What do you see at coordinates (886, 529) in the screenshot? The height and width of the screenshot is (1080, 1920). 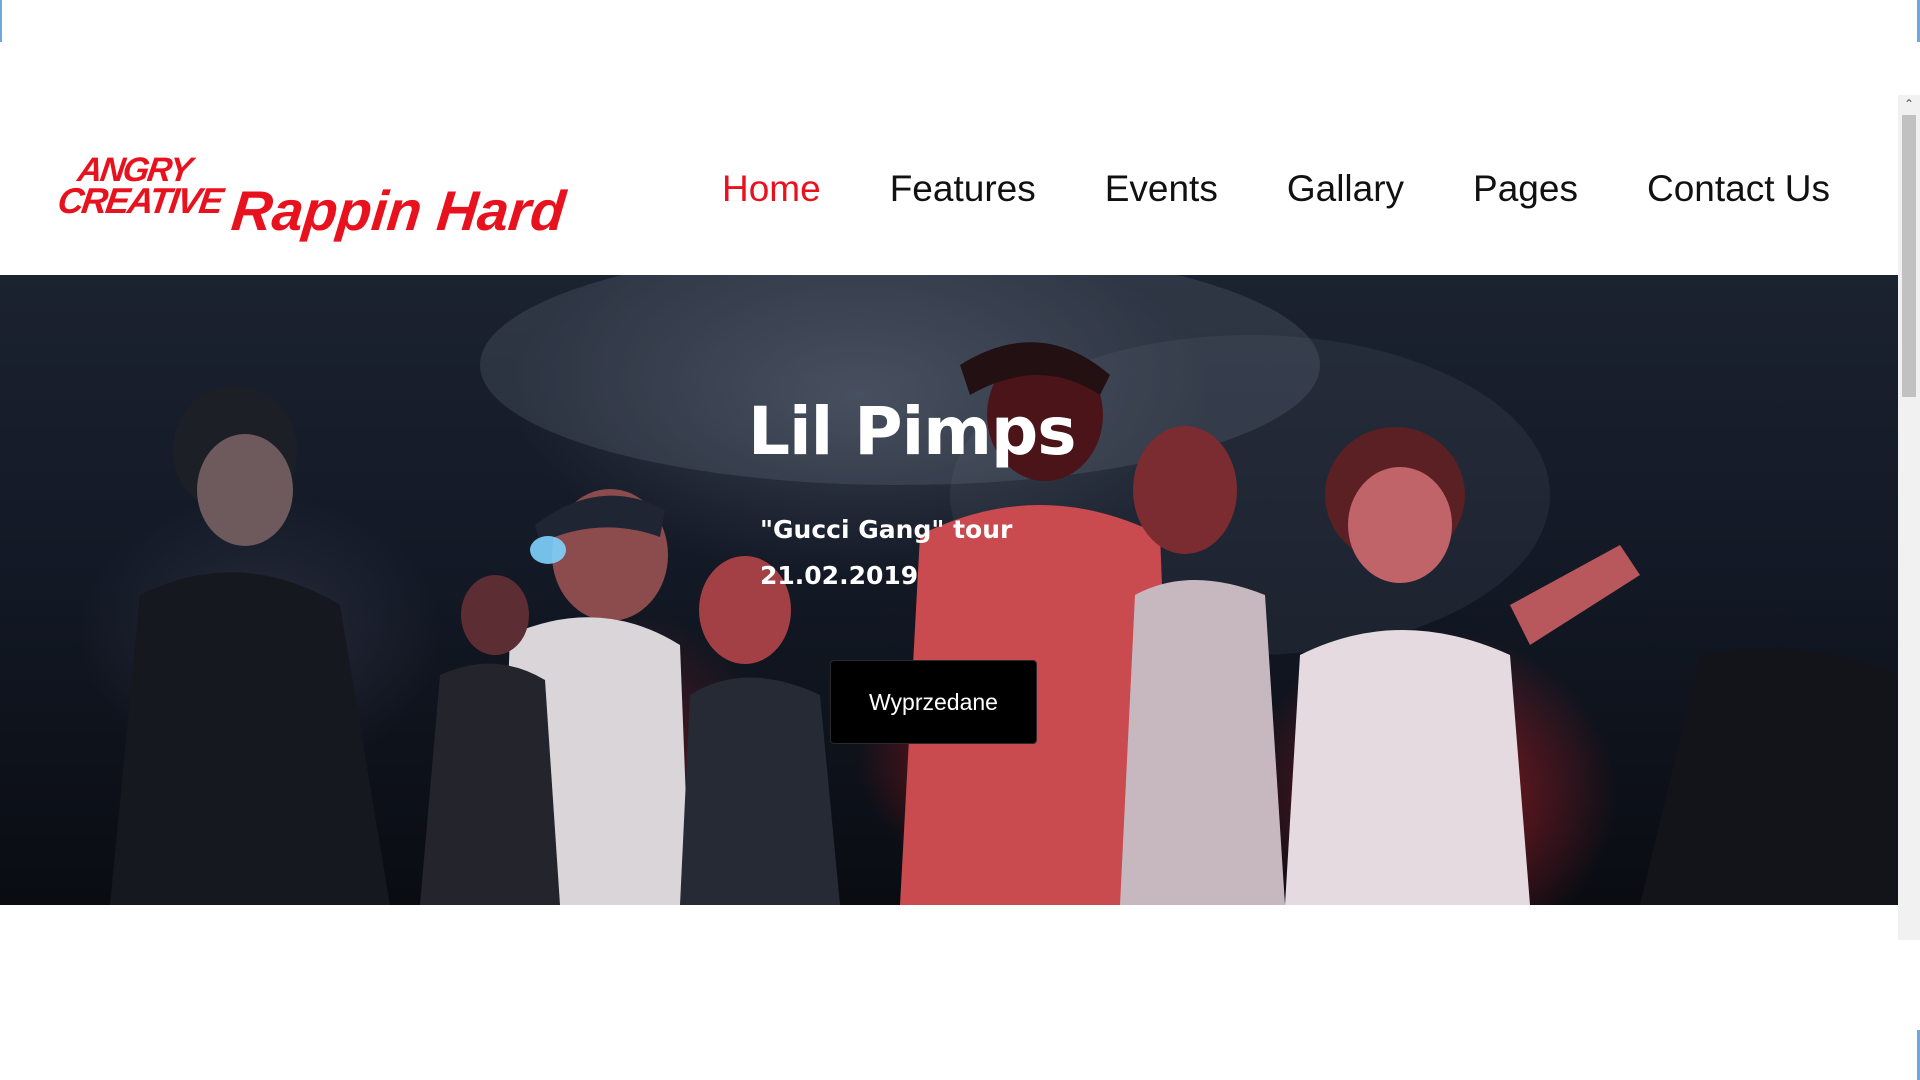 I see `hero-subtitle: "Gucci Gang" tour` at bounding box center [886, 529].